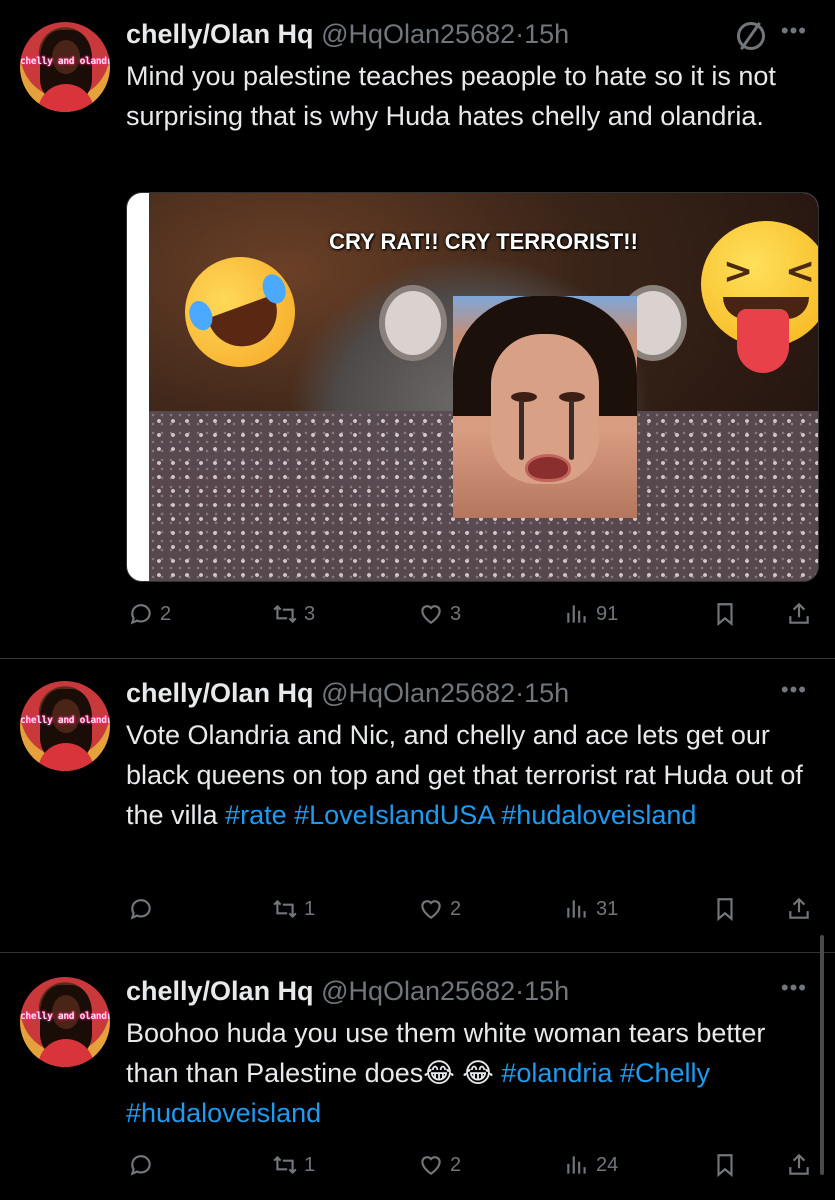  What do you see at coordinates (607, 1164) in the screenshot?
I see `views-count: 24` at bounding box center [607, 1164].